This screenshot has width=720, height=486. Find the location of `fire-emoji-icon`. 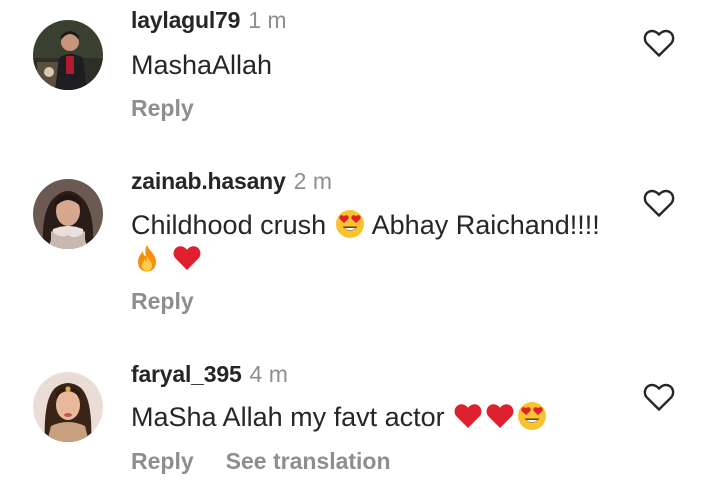

fire-emoji-icon is located at coordinates (147, 258).